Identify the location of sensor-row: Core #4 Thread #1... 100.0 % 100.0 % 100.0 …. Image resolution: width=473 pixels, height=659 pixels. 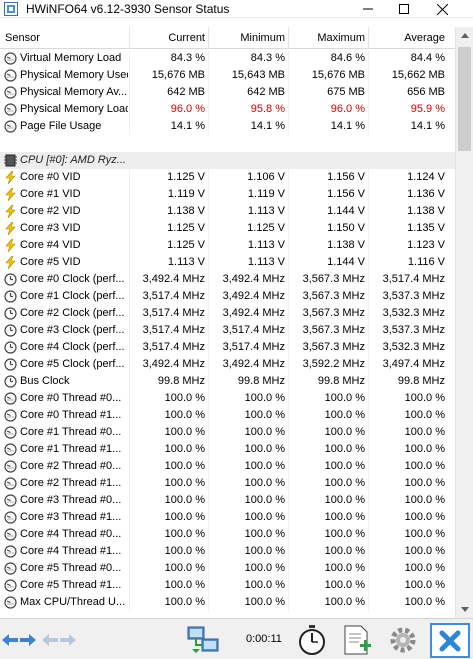
(227, 551).